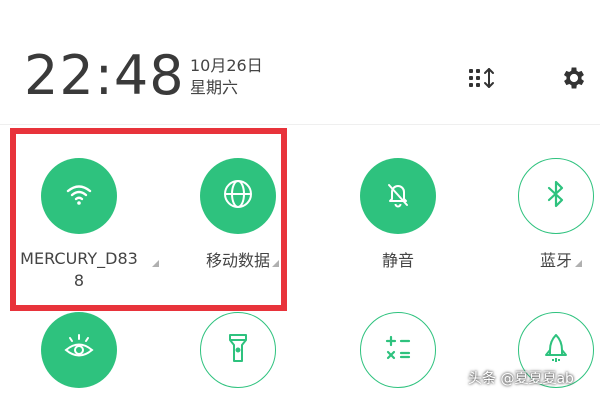  Describe the element at coordinates (79, 270) in the screenshot. I see `wifi-label: MERCURY_D83 8` at that location.